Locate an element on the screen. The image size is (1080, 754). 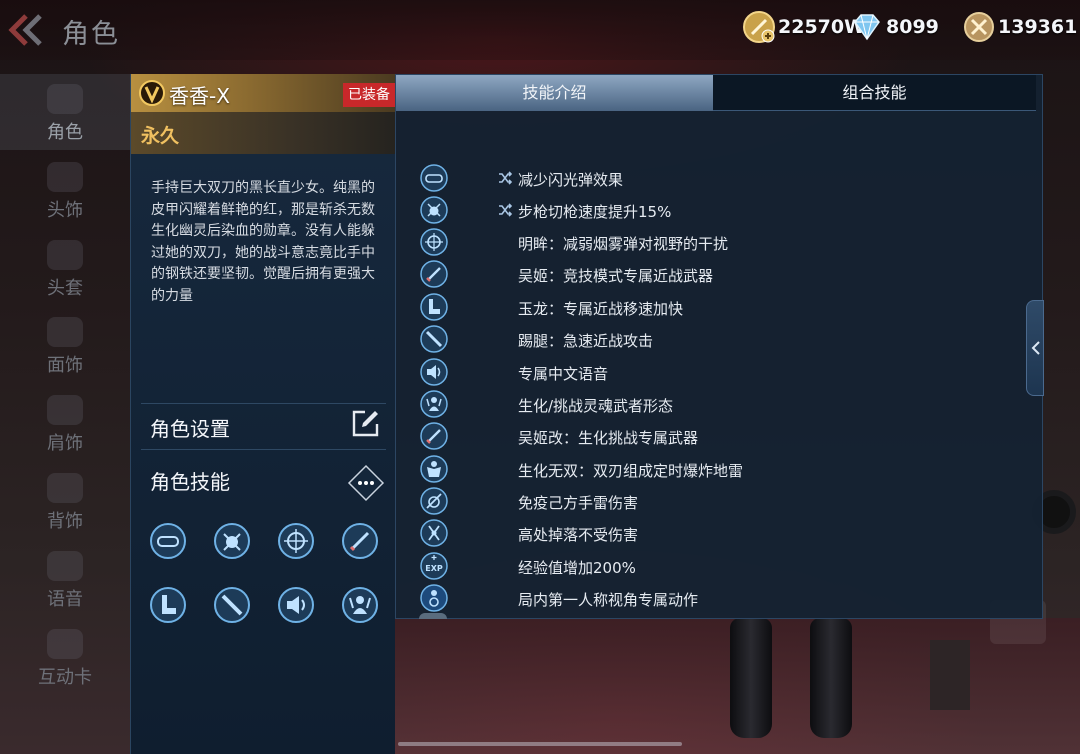
duration-bar: 永久 is located at coordinates (263, 133).